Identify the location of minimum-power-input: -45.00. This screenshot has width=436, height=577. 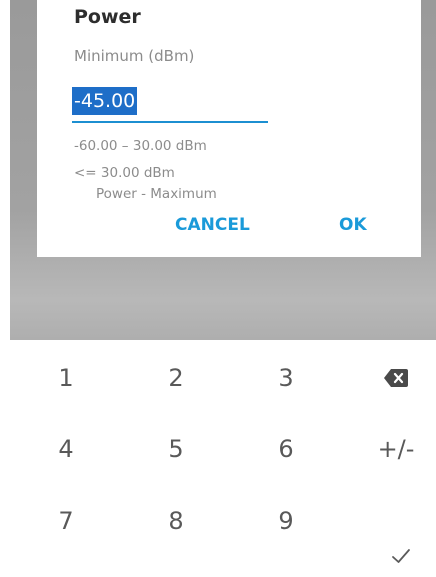
(170, 105).